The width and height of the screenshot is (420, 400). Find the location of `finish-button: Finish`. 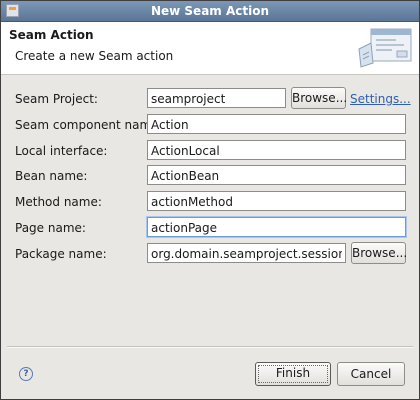

finish-button: Finish is located at coordinates (293, 374).